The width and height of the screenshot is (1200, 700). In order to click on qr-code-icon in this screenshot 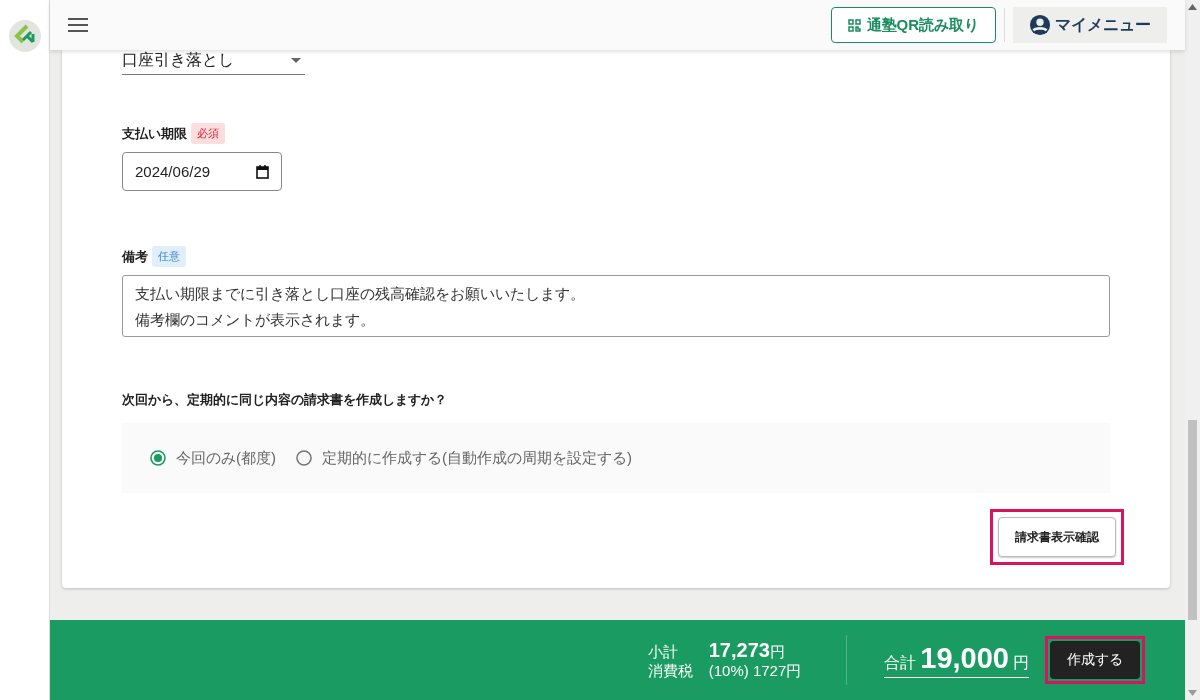, I will do `click(854, 25)`.